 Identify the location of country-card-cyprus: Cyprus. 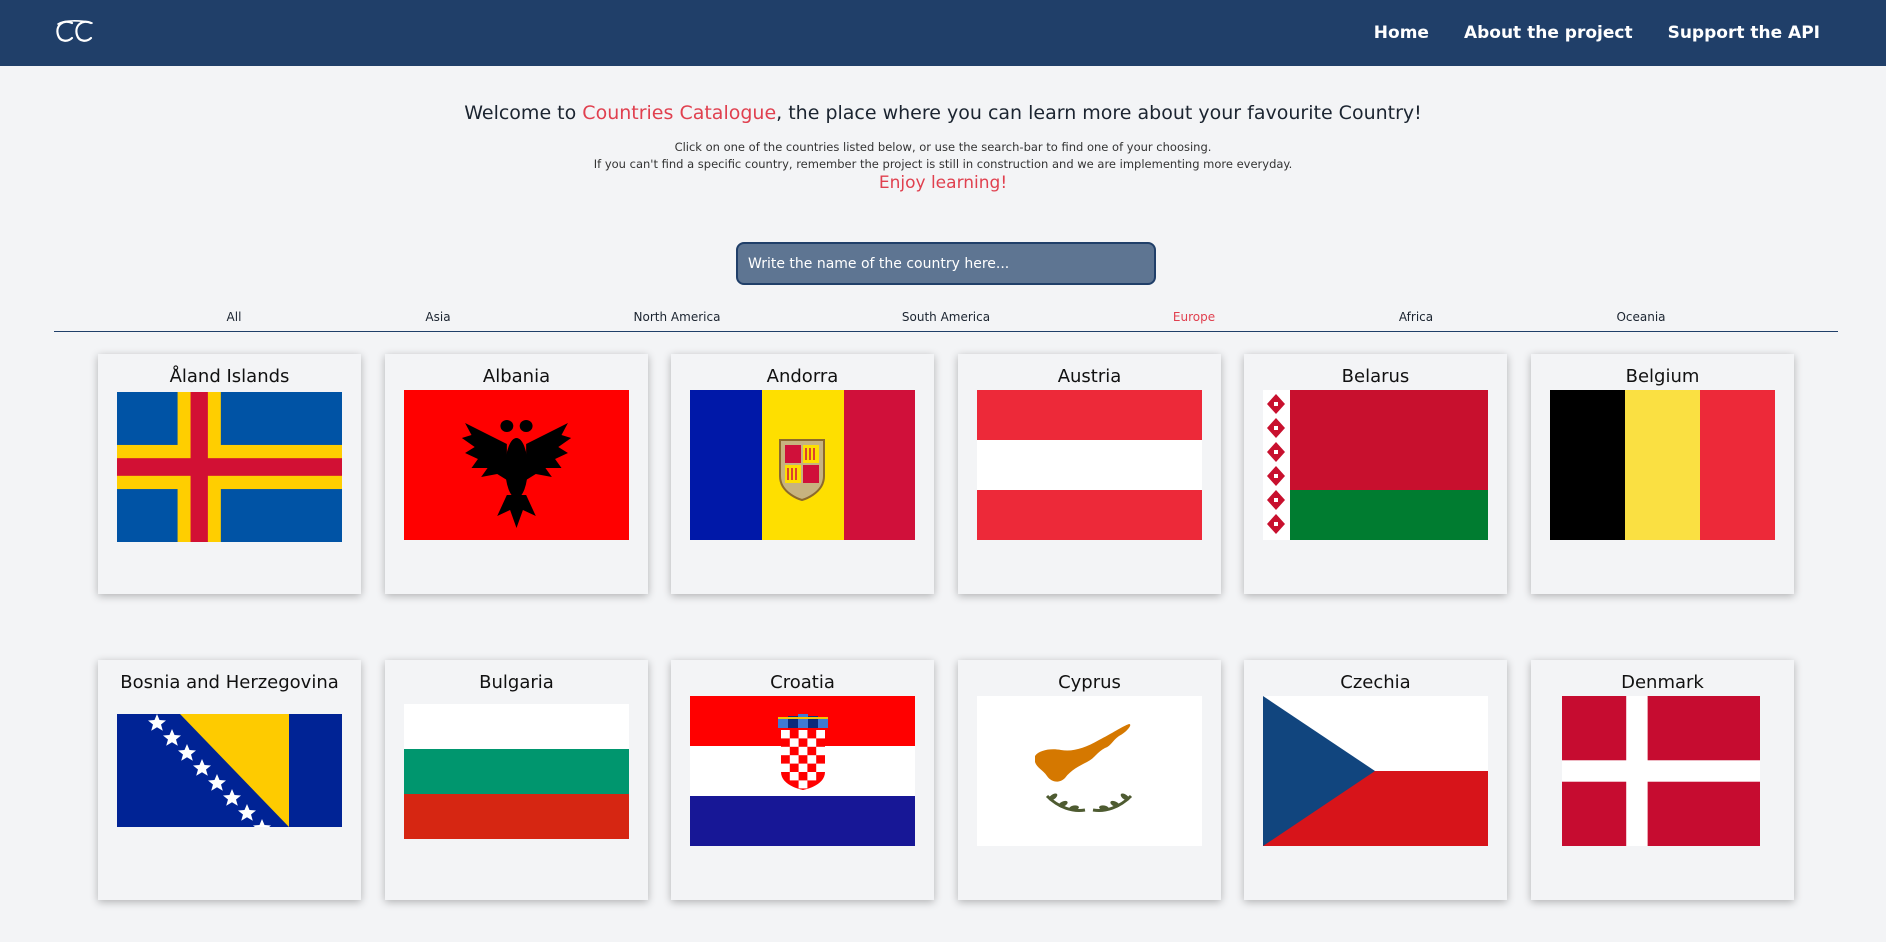
(1089, 780).